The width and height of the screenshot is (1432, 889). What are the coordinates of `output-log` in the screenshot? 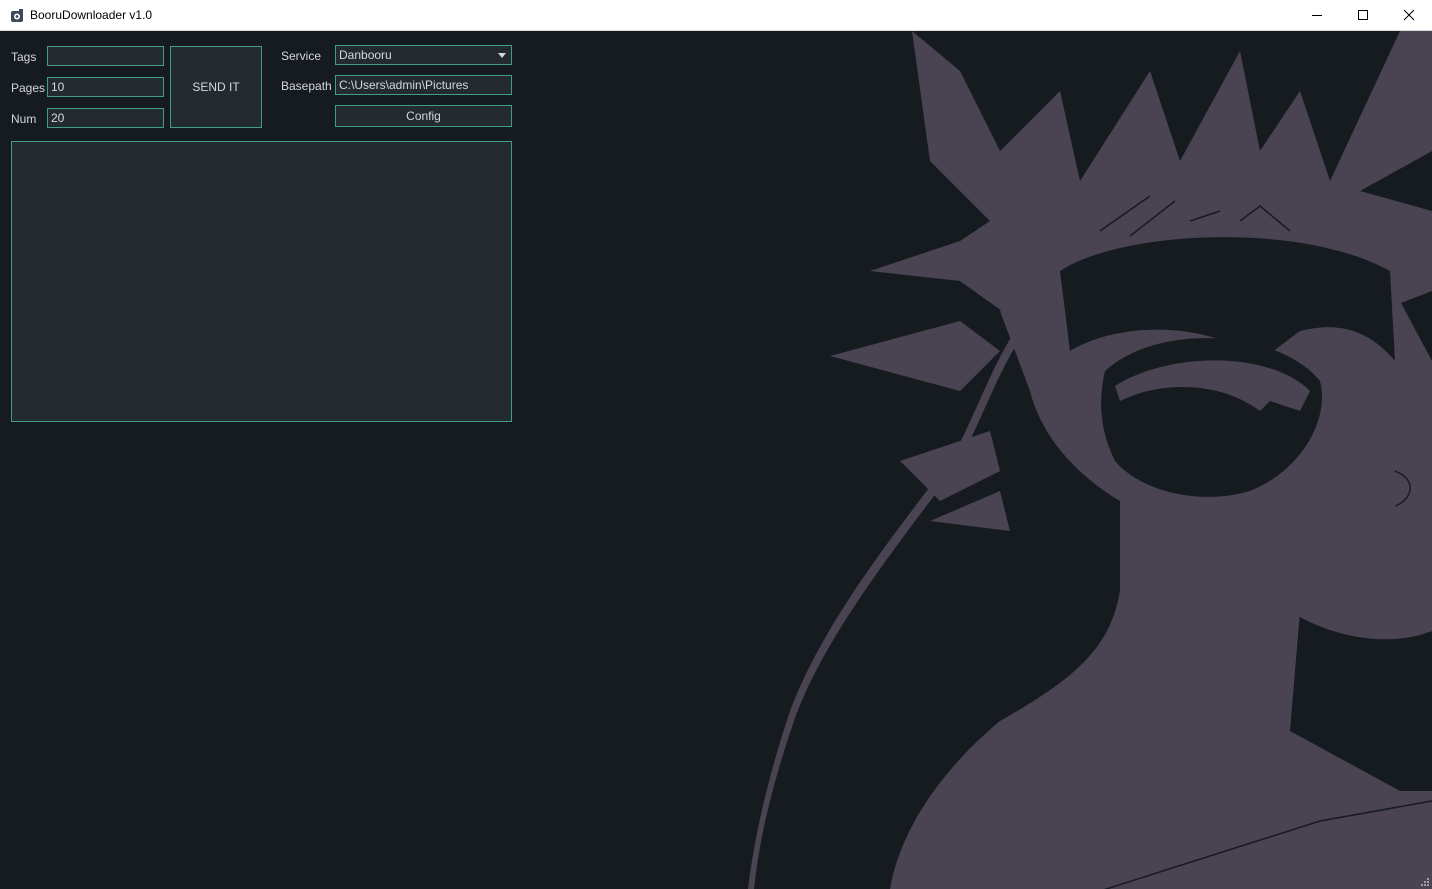 It's located at (261, 281).